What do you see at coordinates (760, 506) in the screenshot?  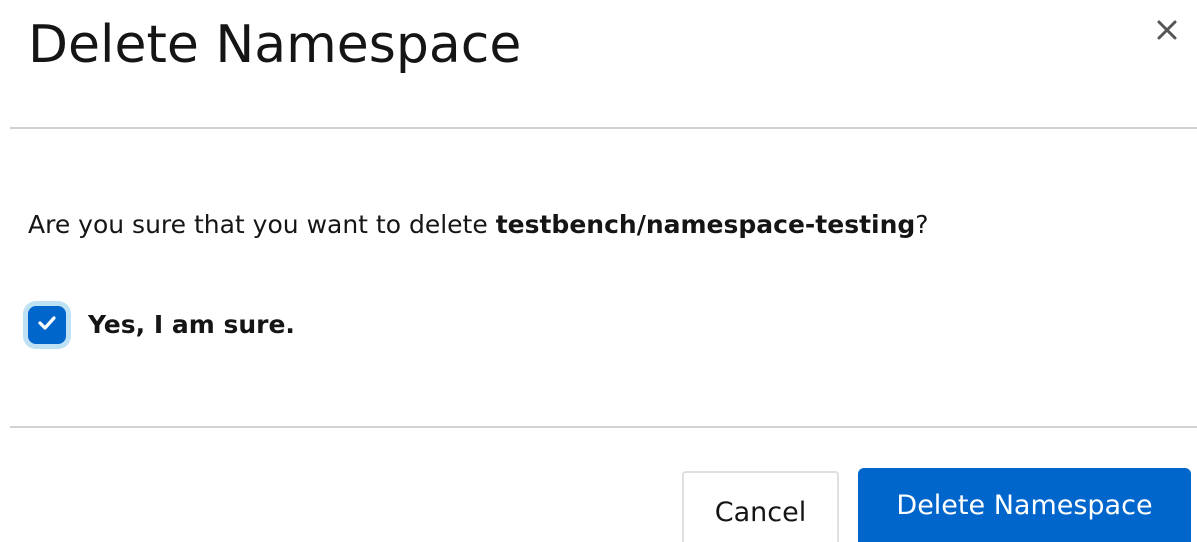 I see `cancel-button: Cancel` at bounding box center [760, 506].